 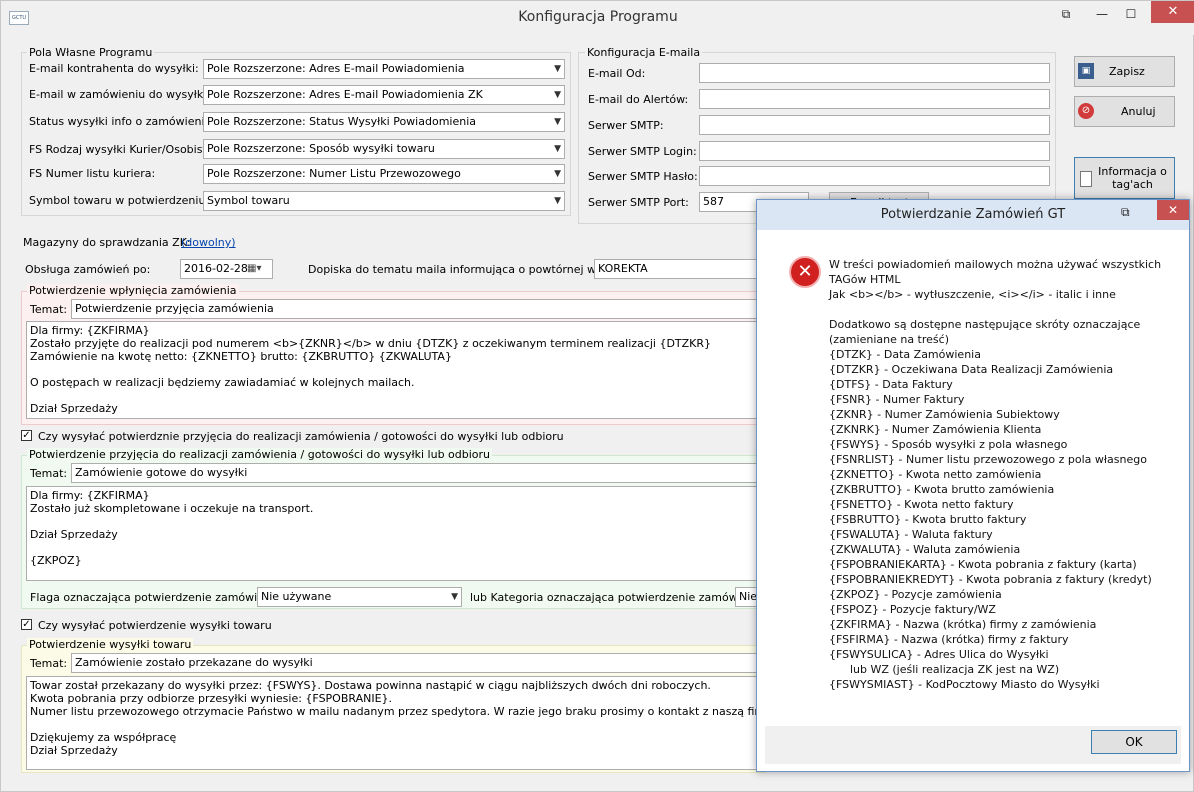 I want to click on ready-subject-field: Zamówienie gotowe do wysyłki, so click(x=418, y=473).